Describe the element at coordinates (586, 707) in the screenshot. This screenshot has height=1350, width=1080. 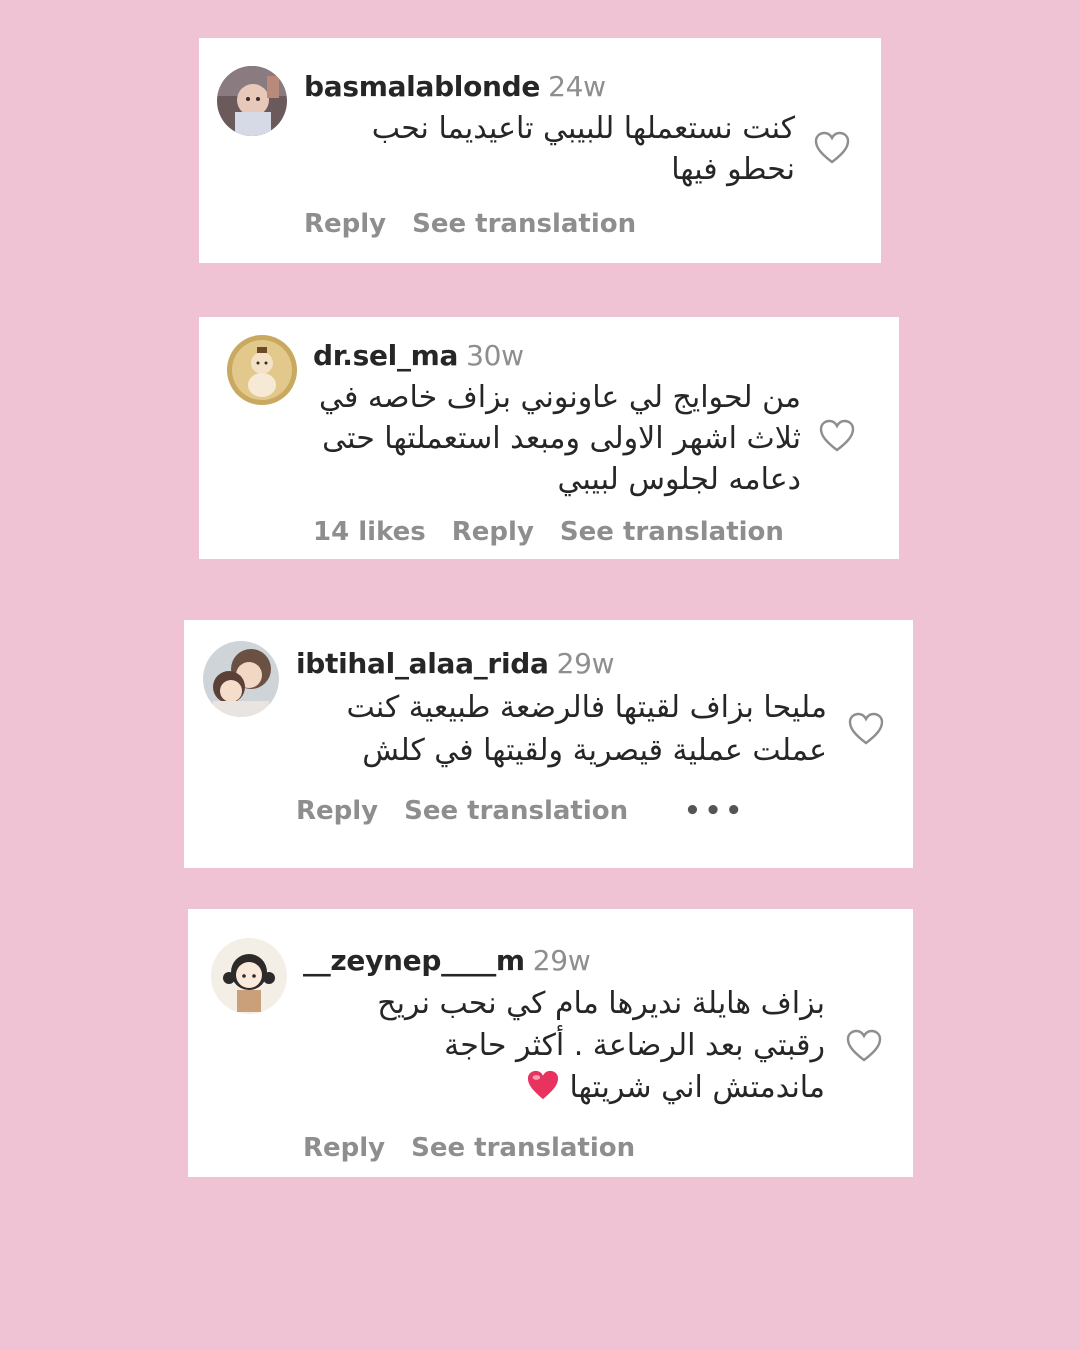
I see `comment-line: مليحا بزاف لقيتها فالرضعة طبيعية كنت` at that location.